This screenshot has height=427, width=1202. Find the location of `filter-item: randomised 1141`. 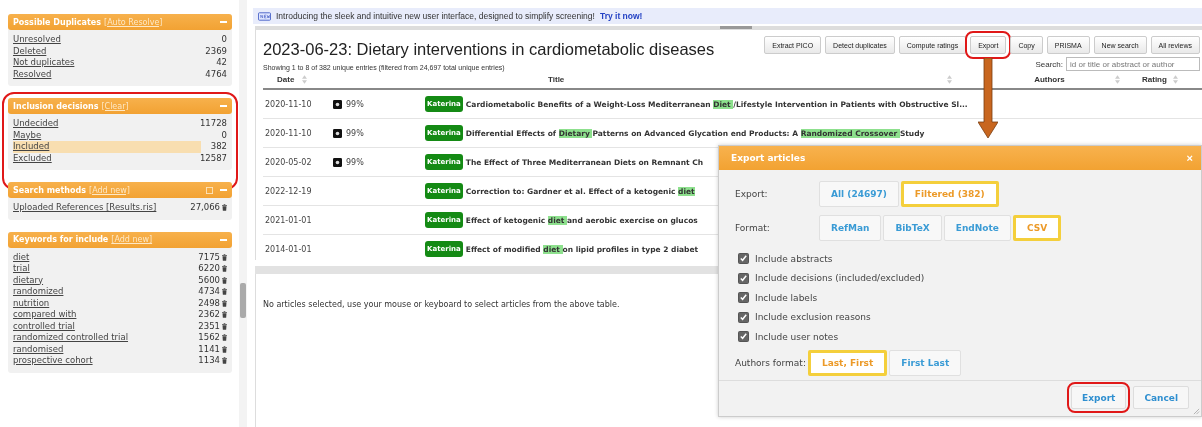

filter-item: randomised 1141 is located at coordinates (120, 349).